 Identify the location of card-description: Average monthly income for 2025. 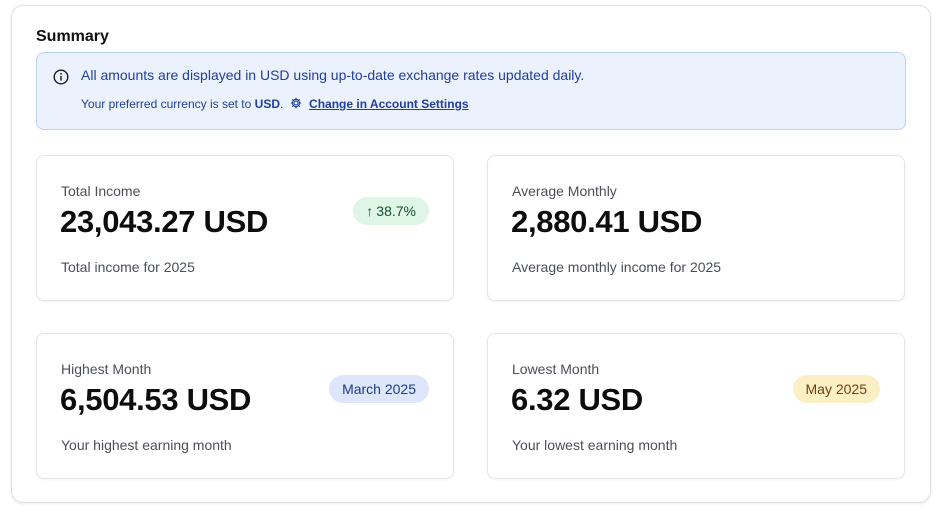
(617, 267).